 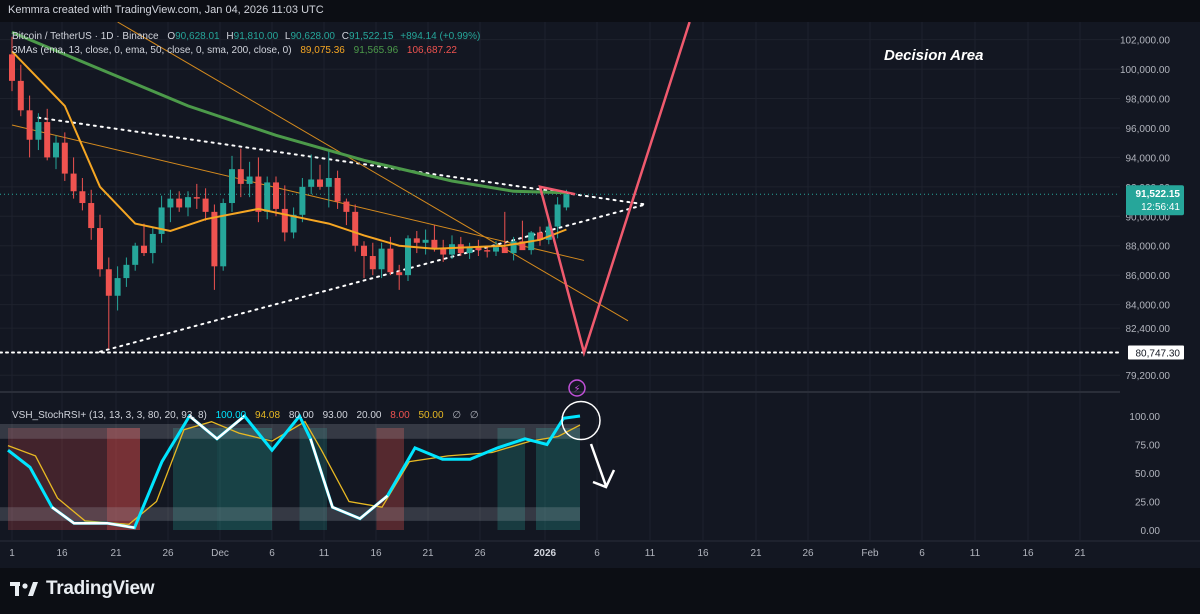 What do you see at coordinates (1148, 100) in the screenshot?
I see `price-tick-label: 98,000.00` at bounding box center [1148, 100].